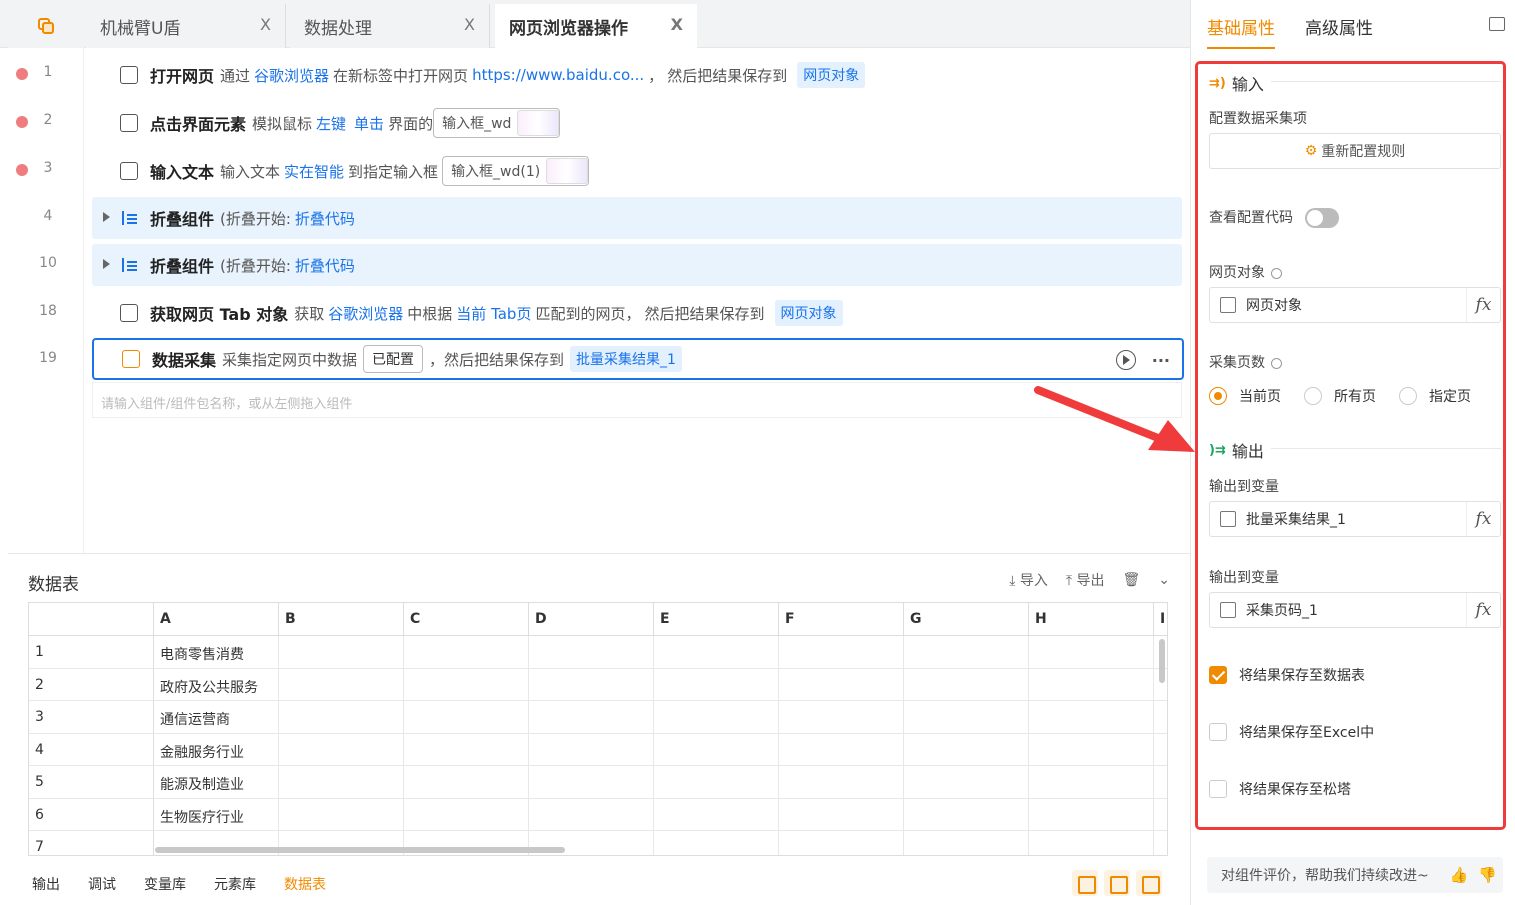  Describe the element at coordinates (1160, 619) in the screenshot. I see `column-header: I` at that location.